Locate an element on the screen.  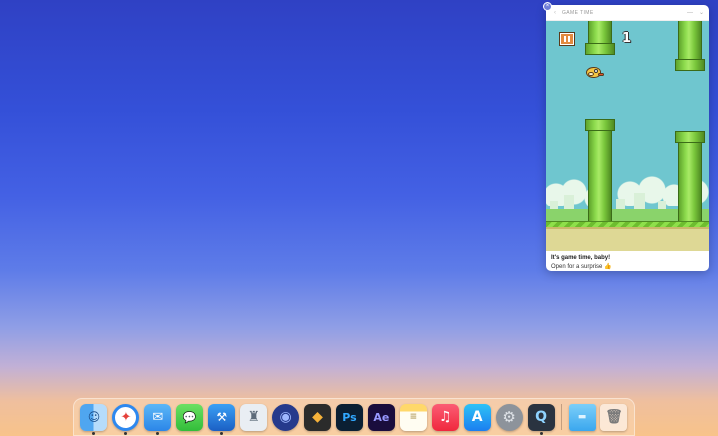
game-score: 1 is located at coordinates (627, 38).